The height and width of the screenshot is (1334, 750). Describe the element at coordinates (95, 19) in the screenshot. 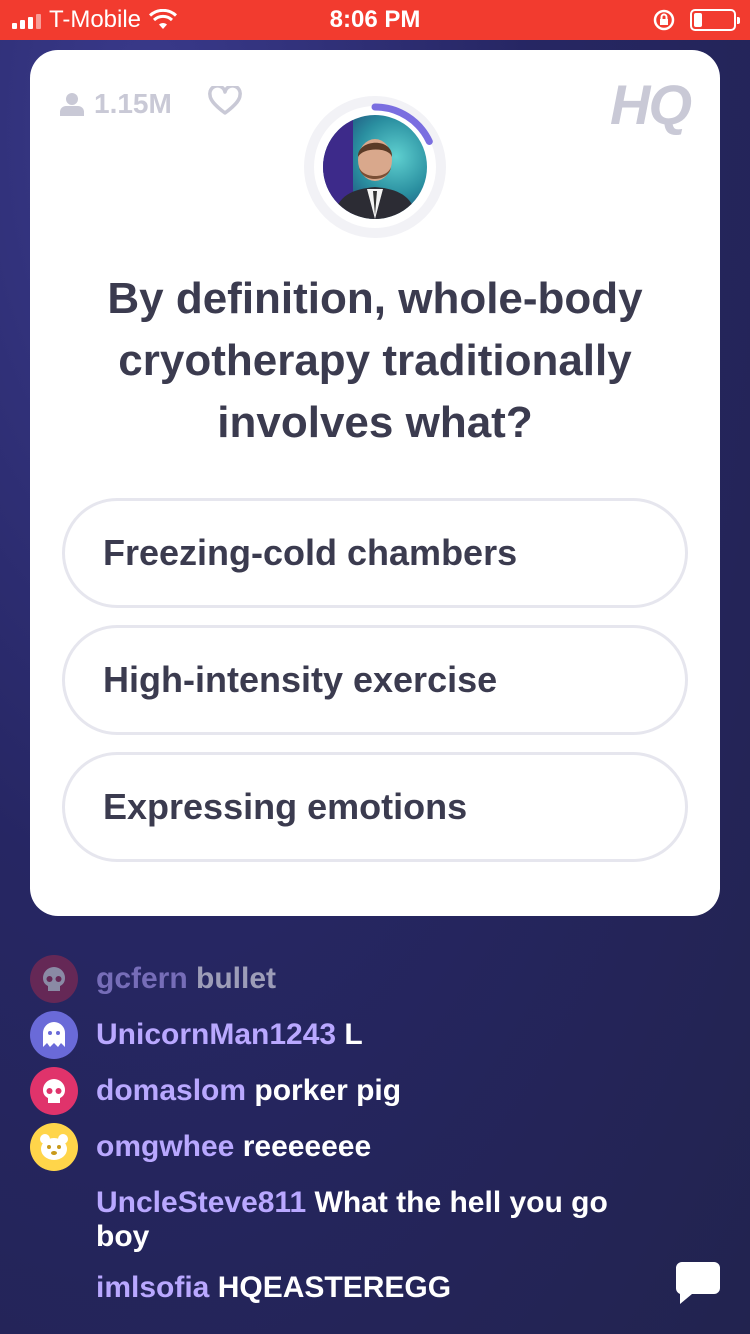

I see `carrier-label: T-Mobile` at that location.